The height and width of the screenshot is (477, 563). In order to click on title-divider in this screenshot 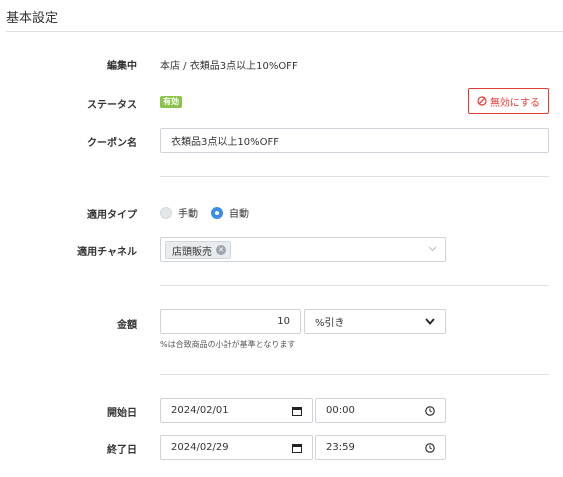, I will do `click(284, 31)`.